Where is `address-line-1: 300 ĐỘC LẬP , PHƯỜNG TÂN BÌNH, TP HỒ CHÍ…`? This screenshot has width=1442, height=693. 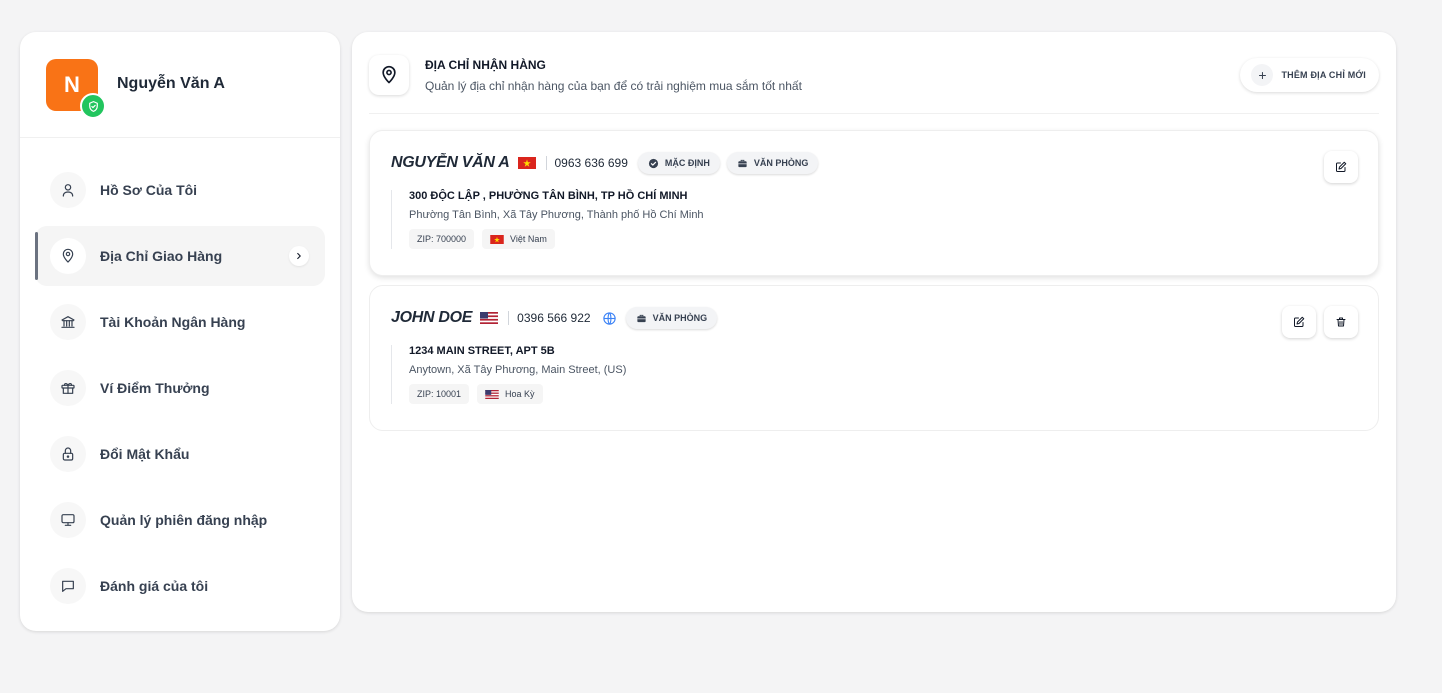
address-line-1: 300 ĐỘC LẬP , PHƯỜNG TÂN BÌNH, TP HỒ CHÍ… is located at coordinates (548, 196).